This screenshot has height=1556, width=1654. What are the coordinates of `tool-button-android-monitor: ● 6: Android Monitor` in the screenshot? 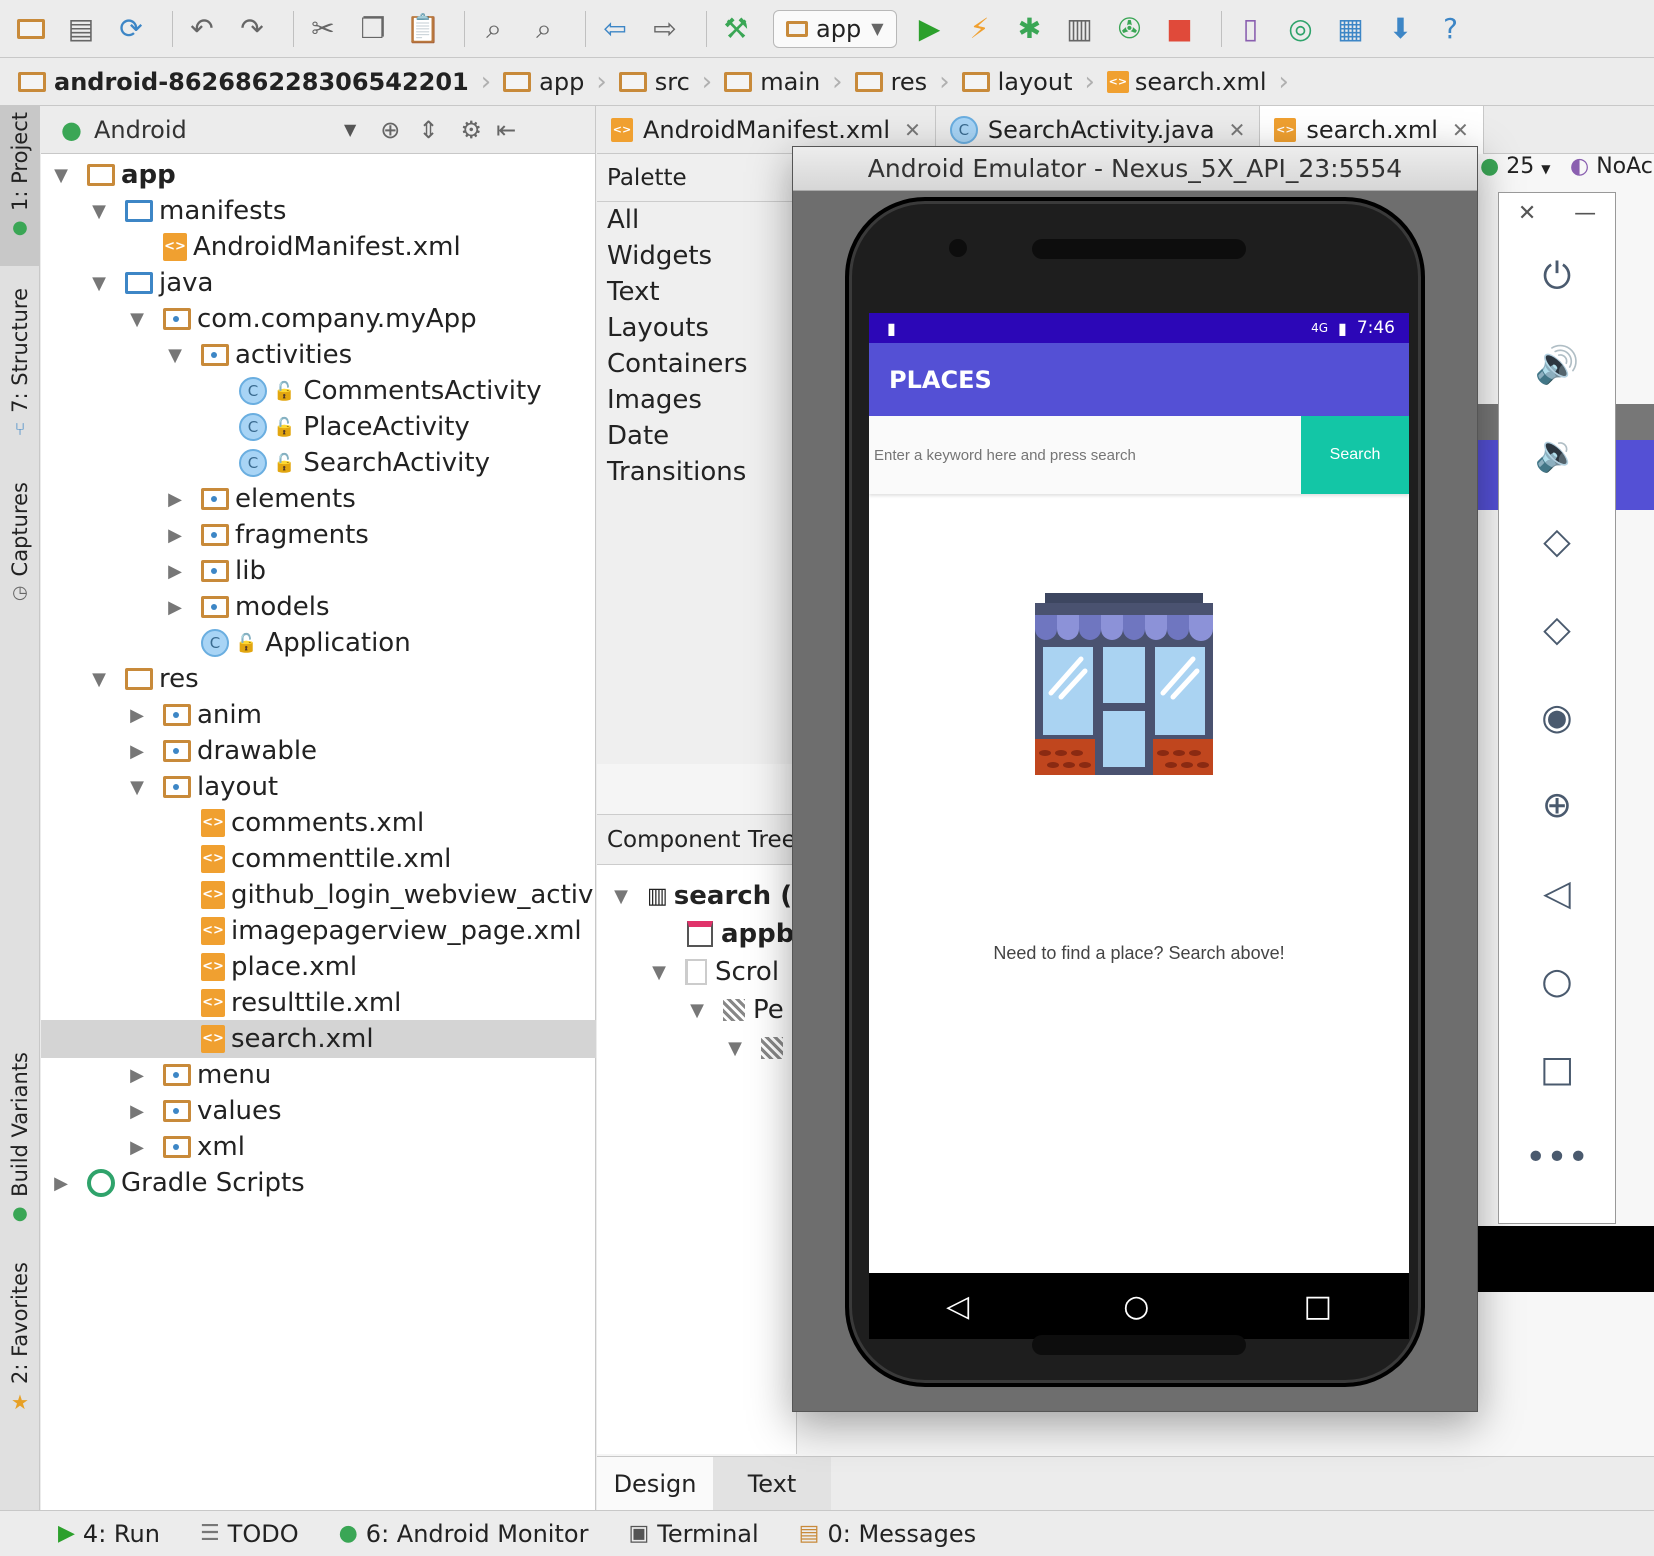 It's located at (464, 1534).